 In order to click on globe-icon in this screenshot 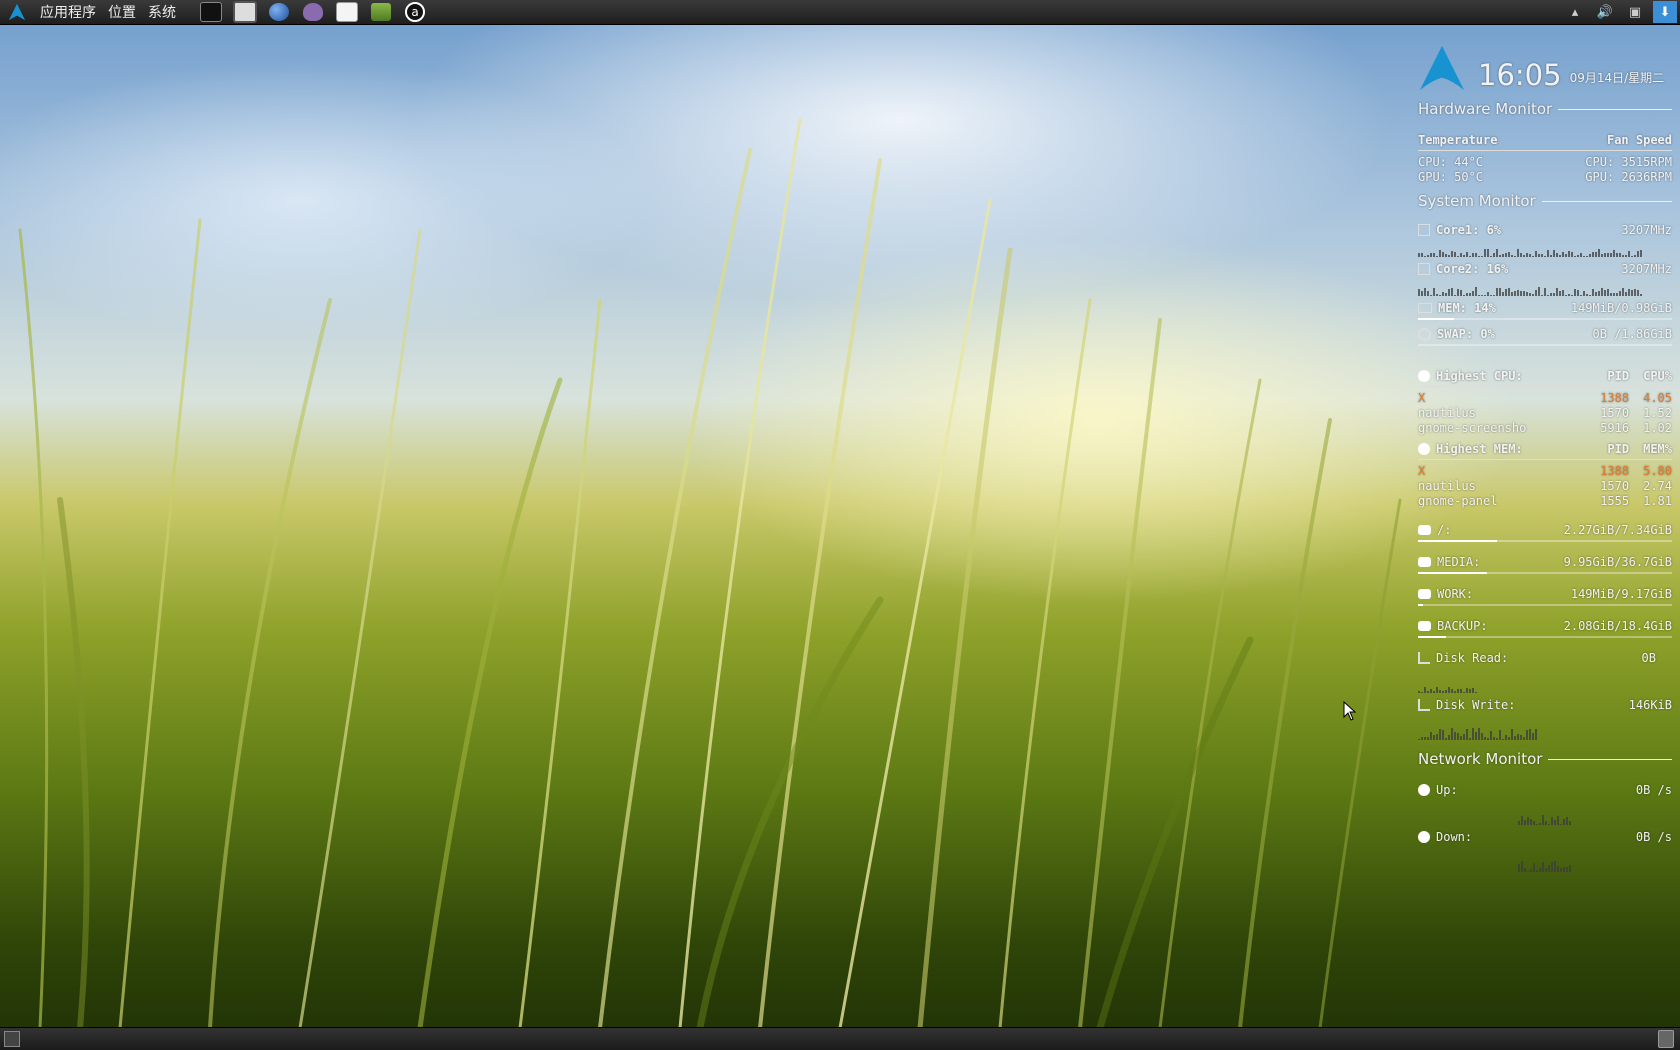, I will do `click(279, 12)`.